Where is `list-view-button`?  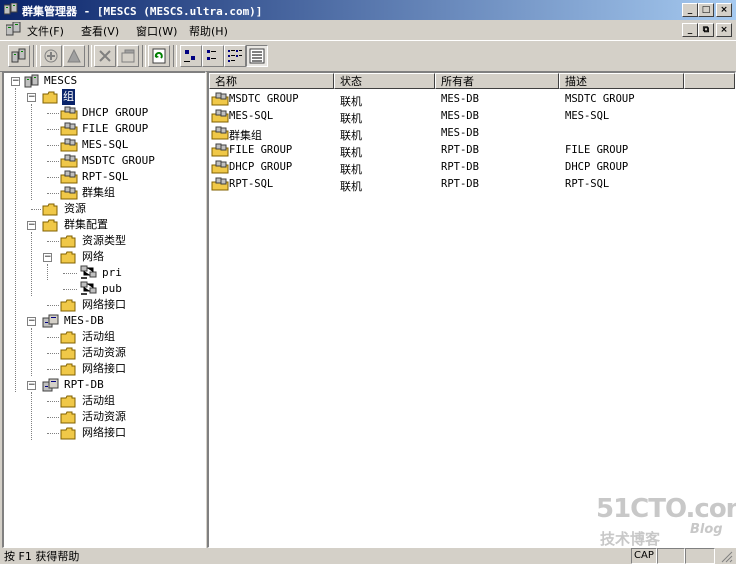
list-view-button is located at coordinates (235, 56).